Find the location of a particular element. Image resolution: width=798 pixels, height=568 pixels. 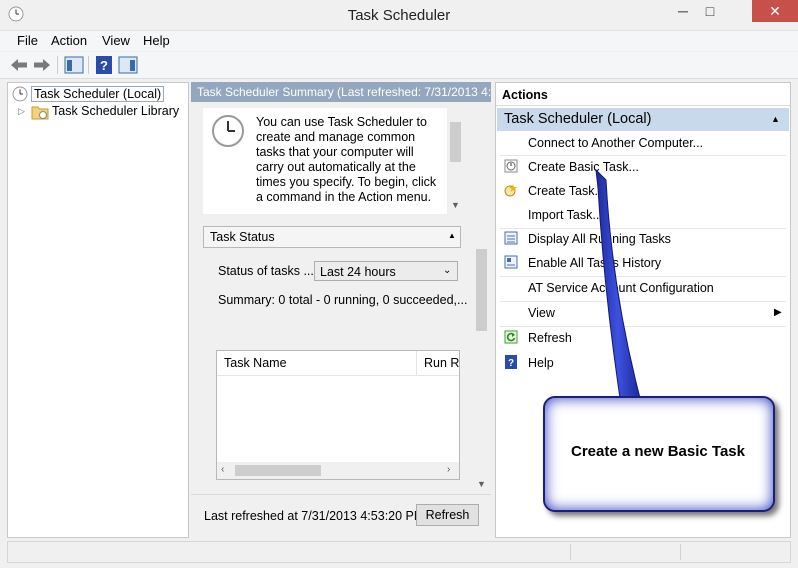

tree-item-library: Task Scheduler Library is located at coordinates (115, 111).